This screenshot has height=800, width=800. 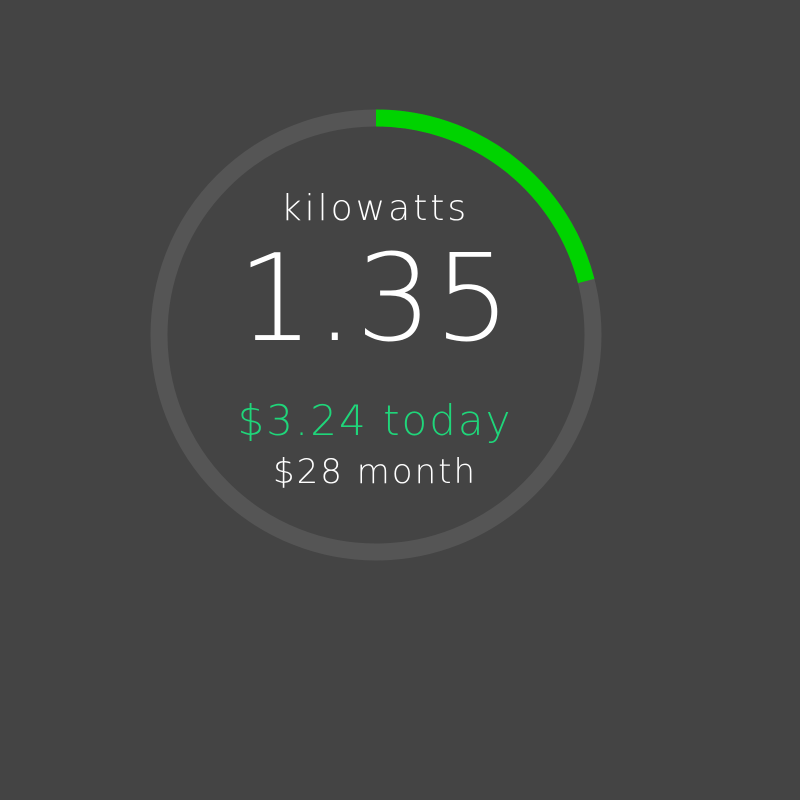 What do you see at coordinates (375, 472) in the screenshot?
I see `month-cost: $28 month` at bounding box center [375, 472].